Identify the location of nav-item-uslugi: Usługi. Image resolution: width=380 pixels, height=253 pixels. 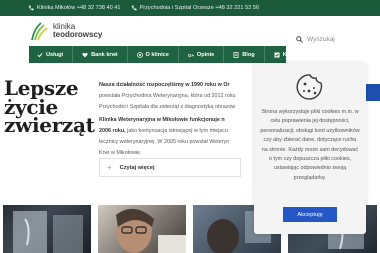
(51, 54).